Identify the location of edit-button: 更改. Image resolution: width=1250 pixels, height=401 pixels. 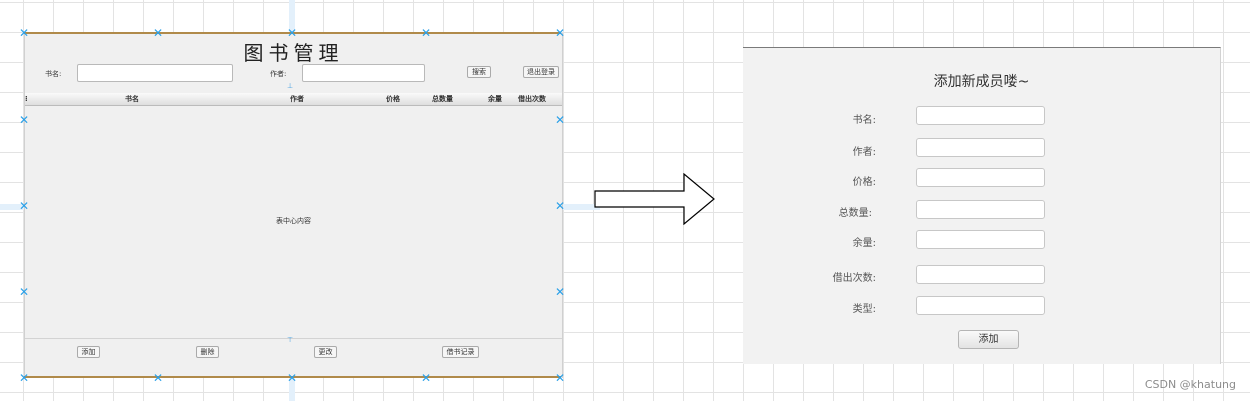
(325, 352).